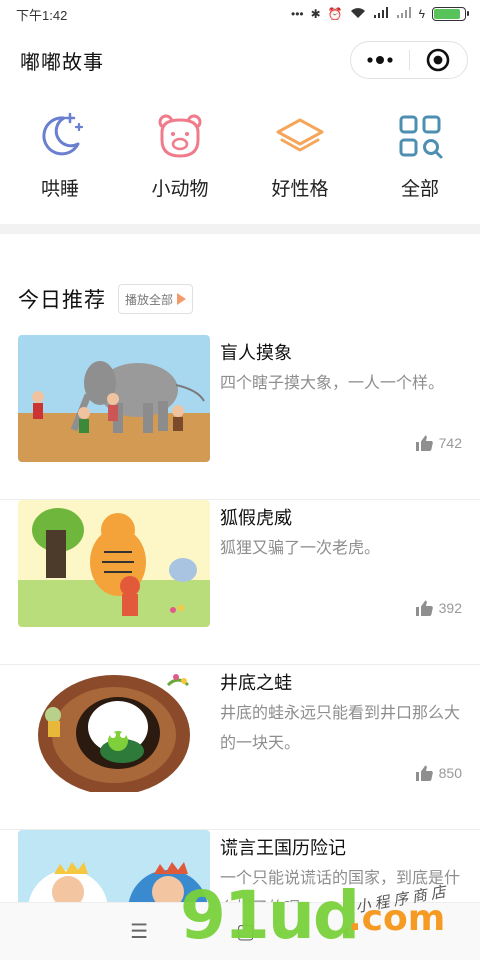 This screenshot has width=480, height=960. I want to click on more-dots-icon: •••, so click(297, 14).